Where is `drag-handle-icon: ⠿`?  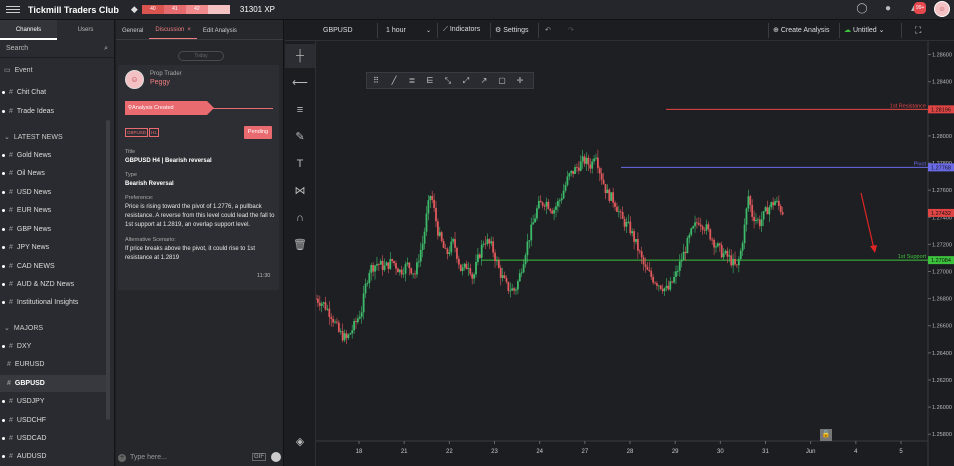 drag-handle-icon: ⠿ is located at coordinates (376, 80).